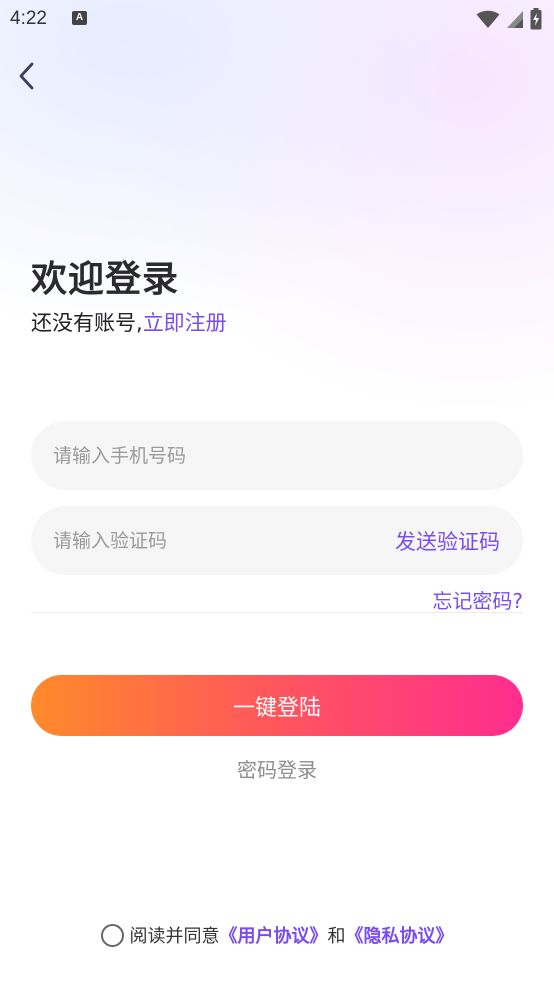  Describe the element at coordinates (277, 19) in the screenshot. I see `status-bar: 4:22 A` at that location.